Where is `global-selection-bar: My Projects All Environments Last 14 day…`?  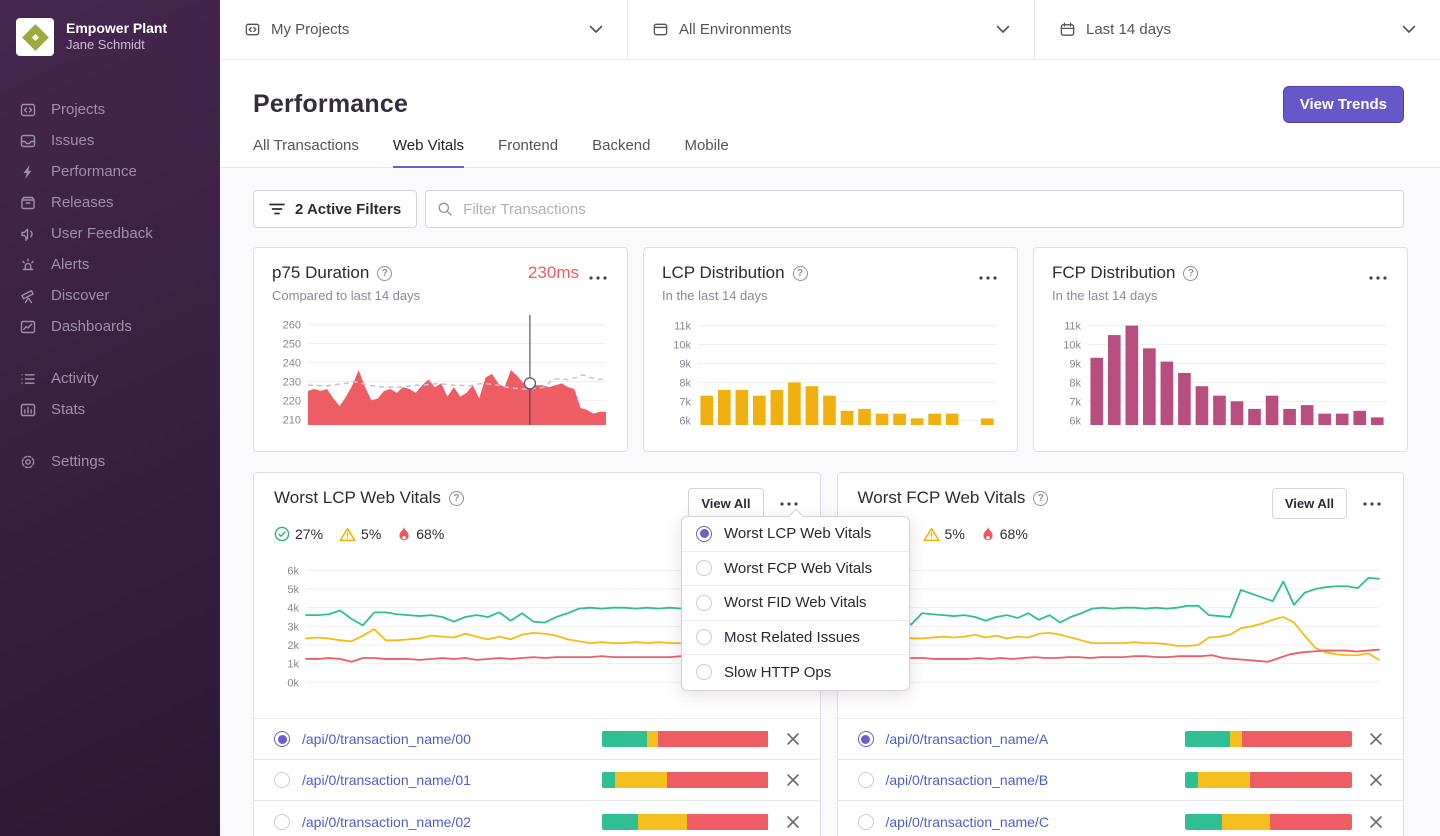
global-selection-bar: My Projects All Environments Last 14 day… is located at coordinates (830, 30).